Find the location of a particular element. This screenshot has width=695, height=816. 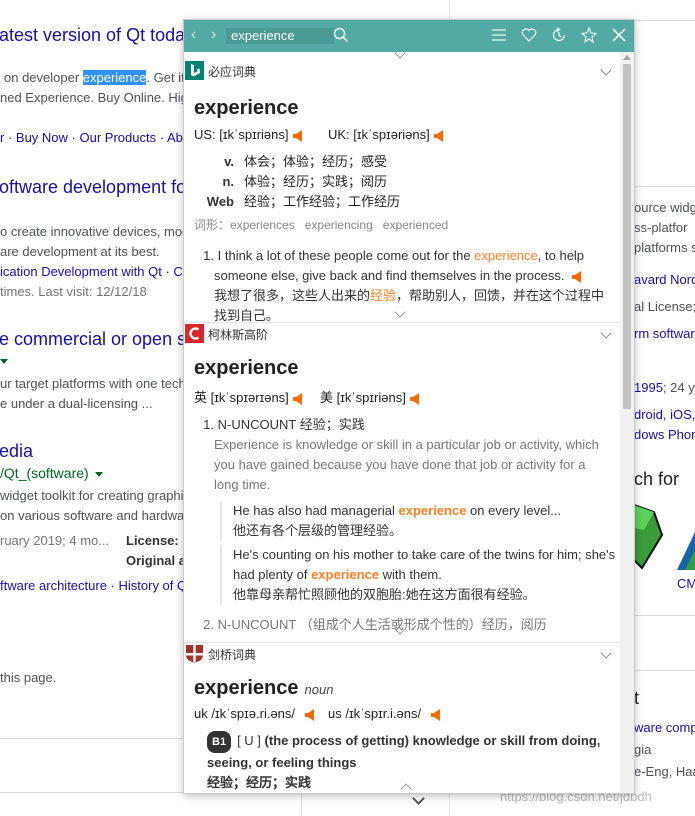

panel-logo-label: CM is located at coordinates (686, 583).